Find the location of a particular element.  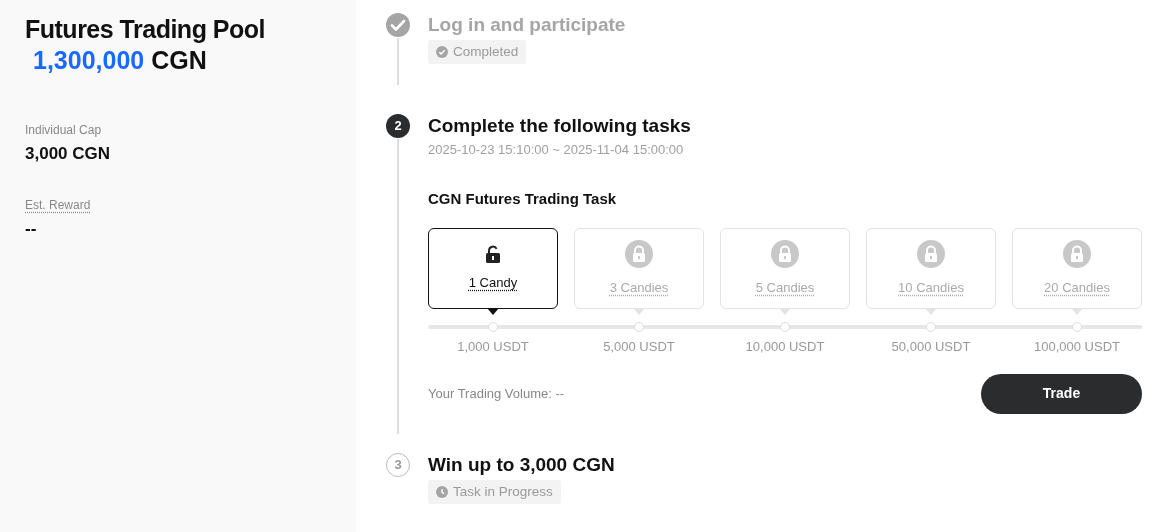

stat-label: Individual Cap is located at coordinates (63, 130).